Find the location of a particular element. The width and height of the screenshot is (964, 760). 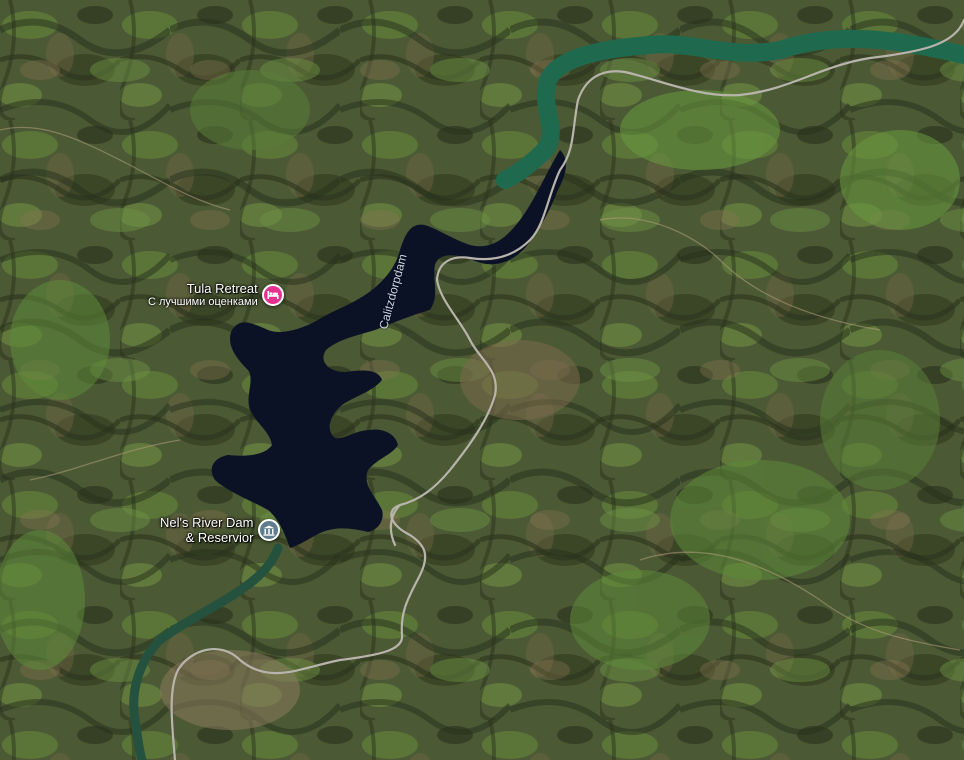

poi-tula-retreat-text: Tula Retreat С лучшими оценками is located at coordinates (203, 295).